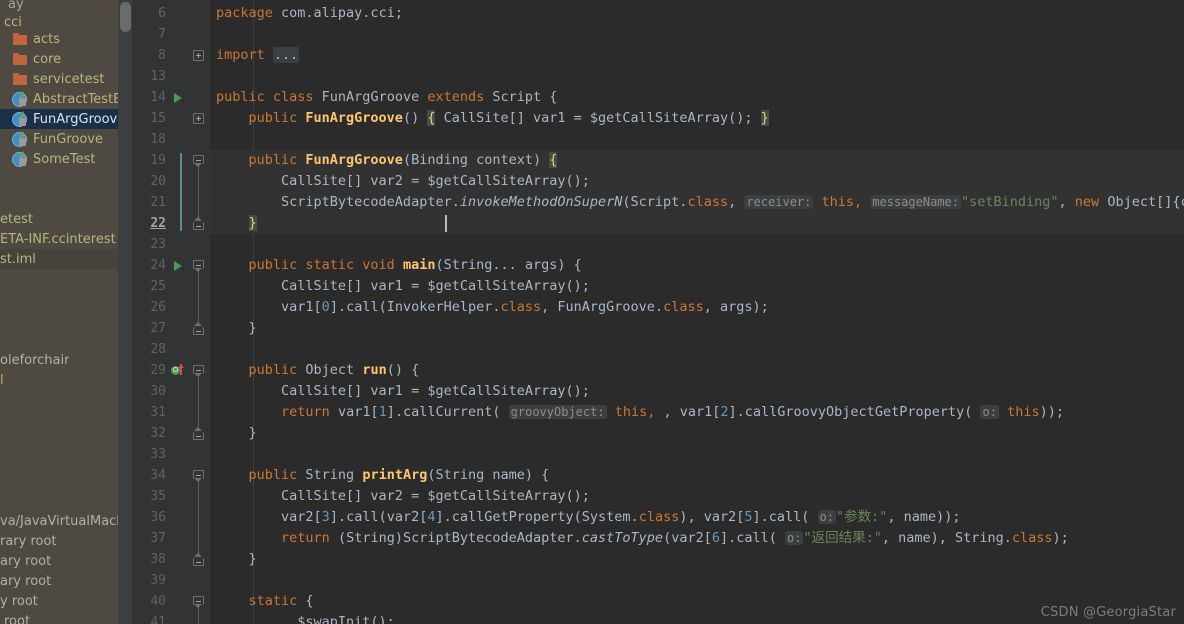 The height and width of the screenshot is (624, 1184). Describe the element at coordinates (779, 202) in the screenshot. I see `inlay-hint-receiver: receiver:` at that location.